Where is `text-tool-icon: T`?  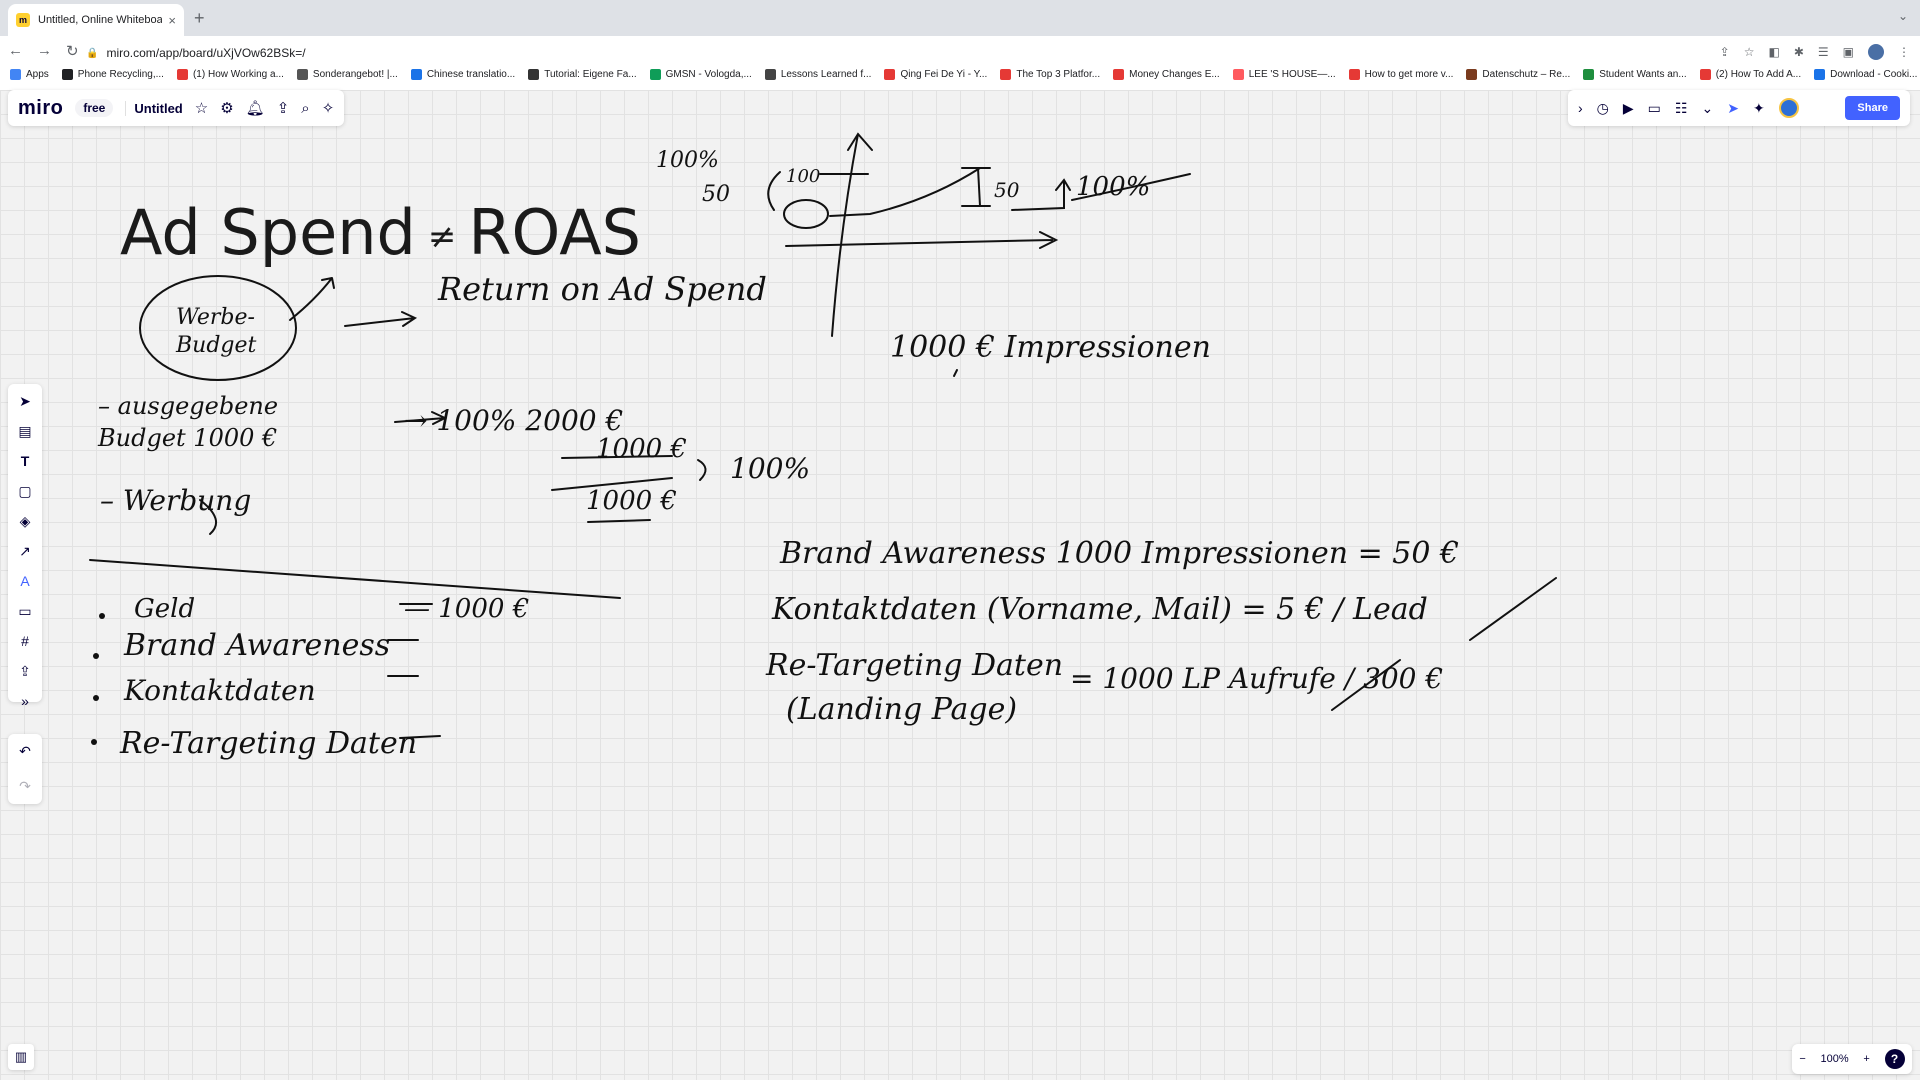
text-tool-icon: T is located at coordinates (25, 461).